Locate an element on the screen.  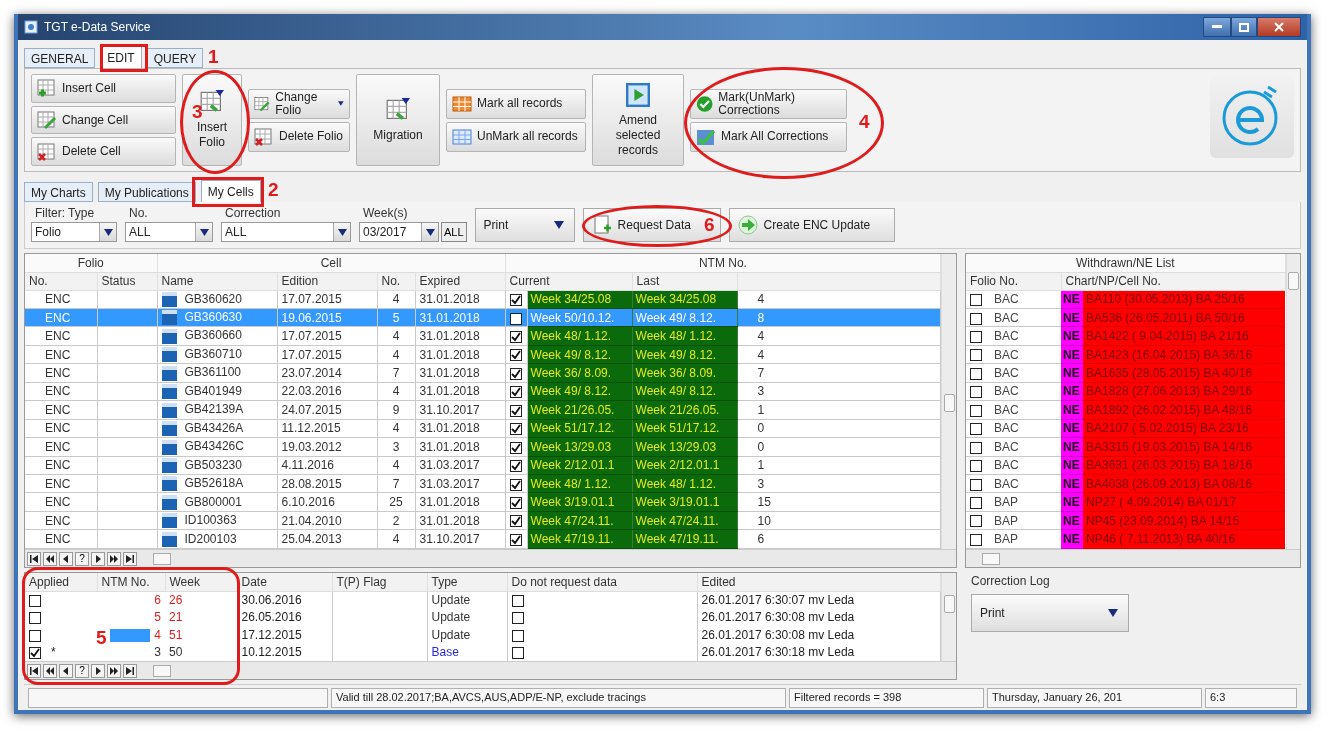
filter-label: Week(s) is located at coordinates (385, 213).